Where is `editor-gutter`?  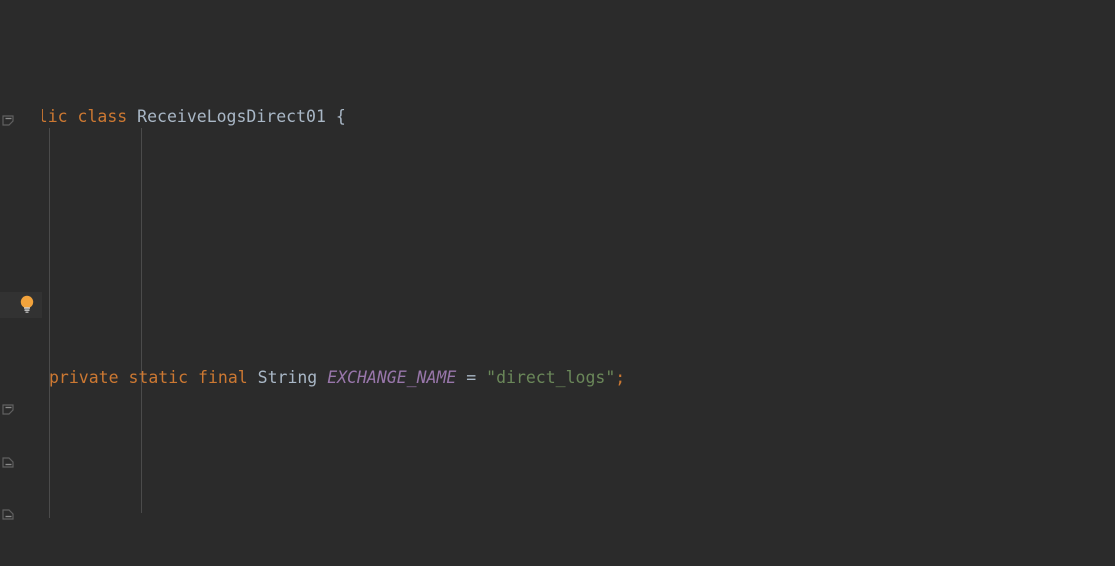
editor-gutter is located at coordinates (21, 283).